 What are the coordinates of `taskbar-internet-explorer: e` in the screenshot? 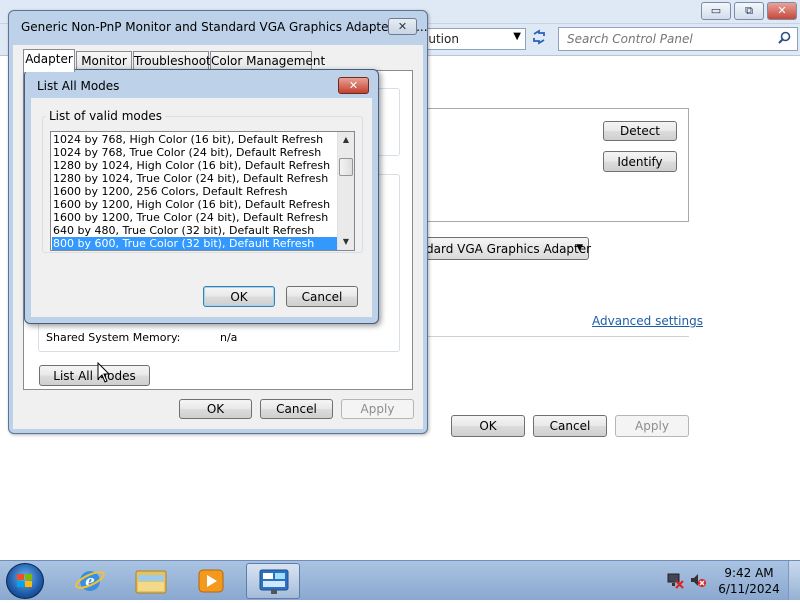 It's located at (90, 581).